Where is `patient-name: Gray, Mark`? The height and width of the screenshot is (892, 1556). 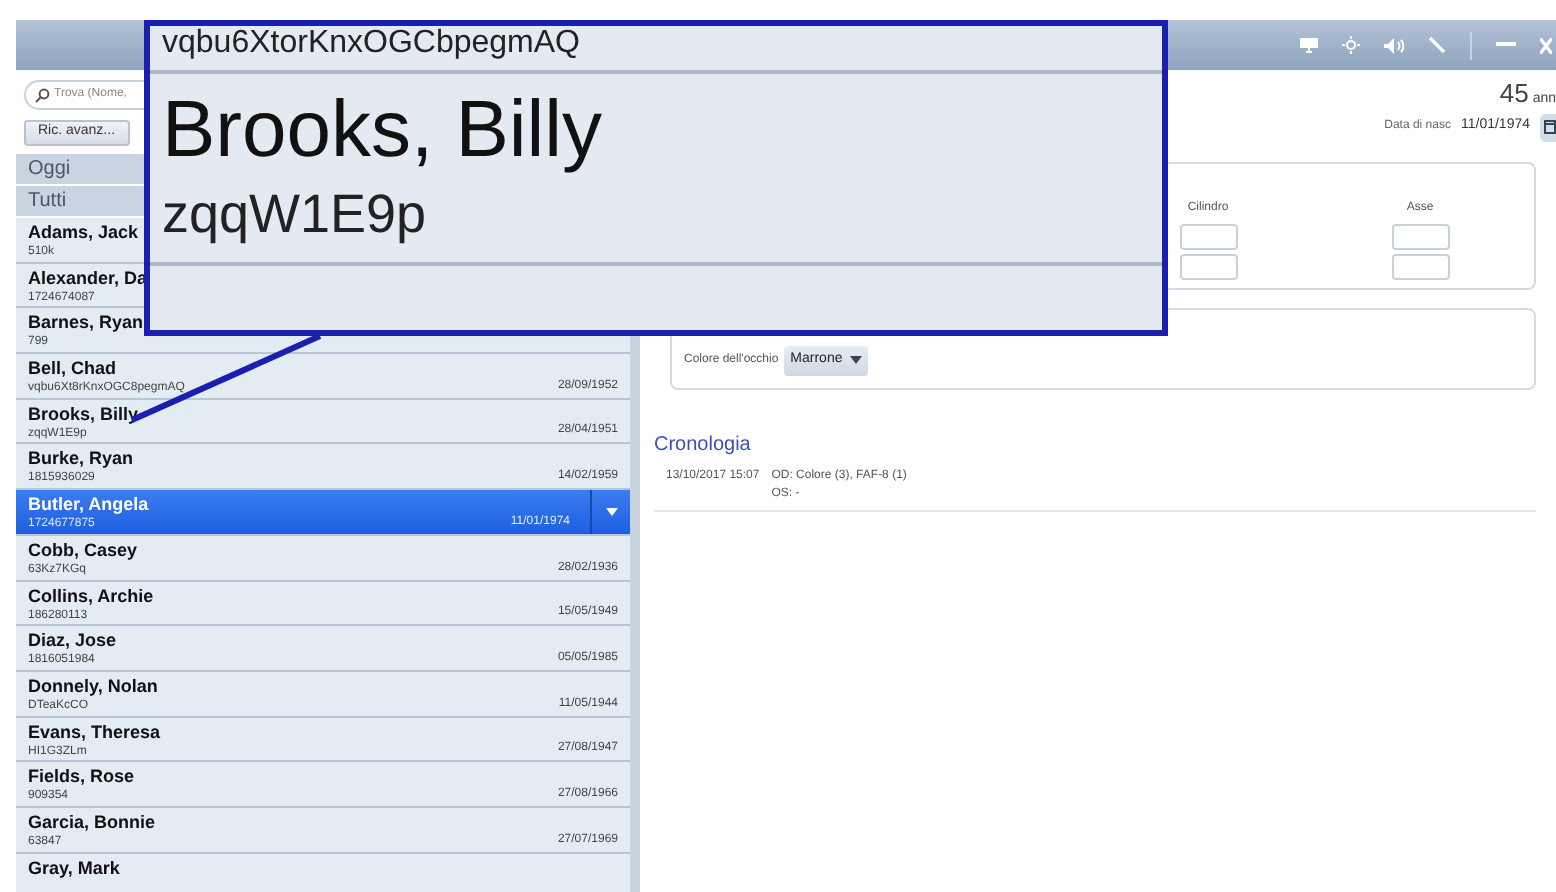 patient-name: Gray, Mark is located at coordinates (75, 867).